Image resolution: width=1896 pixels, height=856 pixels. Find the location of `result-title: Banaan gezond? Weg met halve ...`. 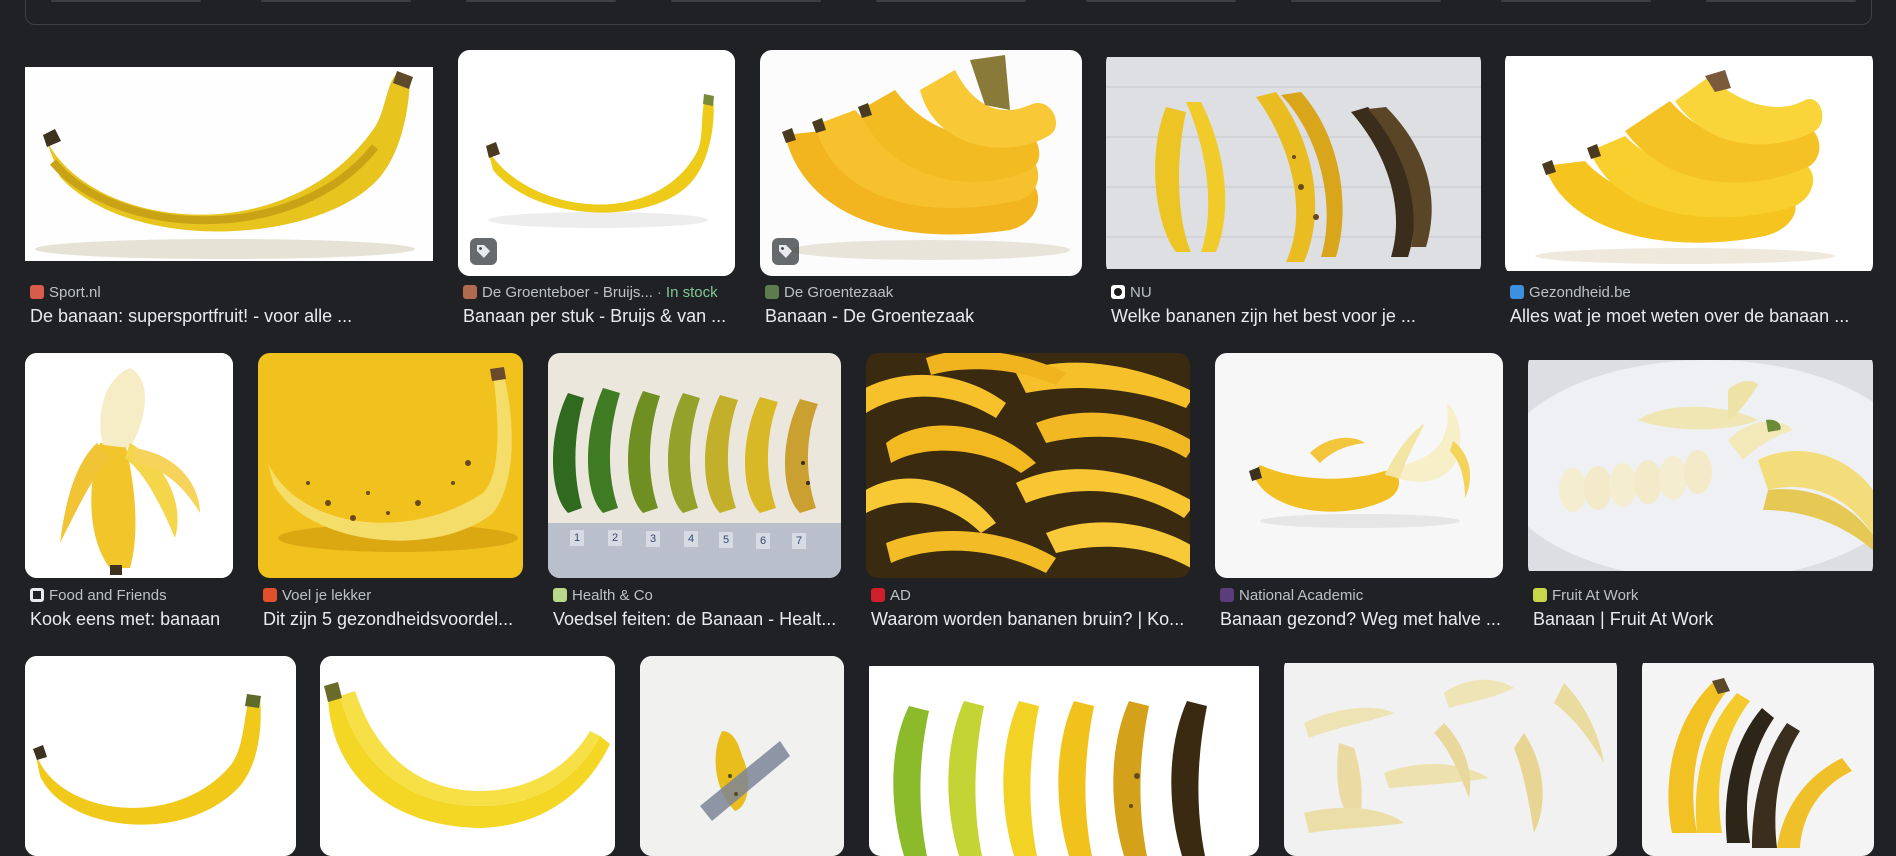

result-title: Banaan gezond? Weg met halve ... is located at coordinates (1361, 619).